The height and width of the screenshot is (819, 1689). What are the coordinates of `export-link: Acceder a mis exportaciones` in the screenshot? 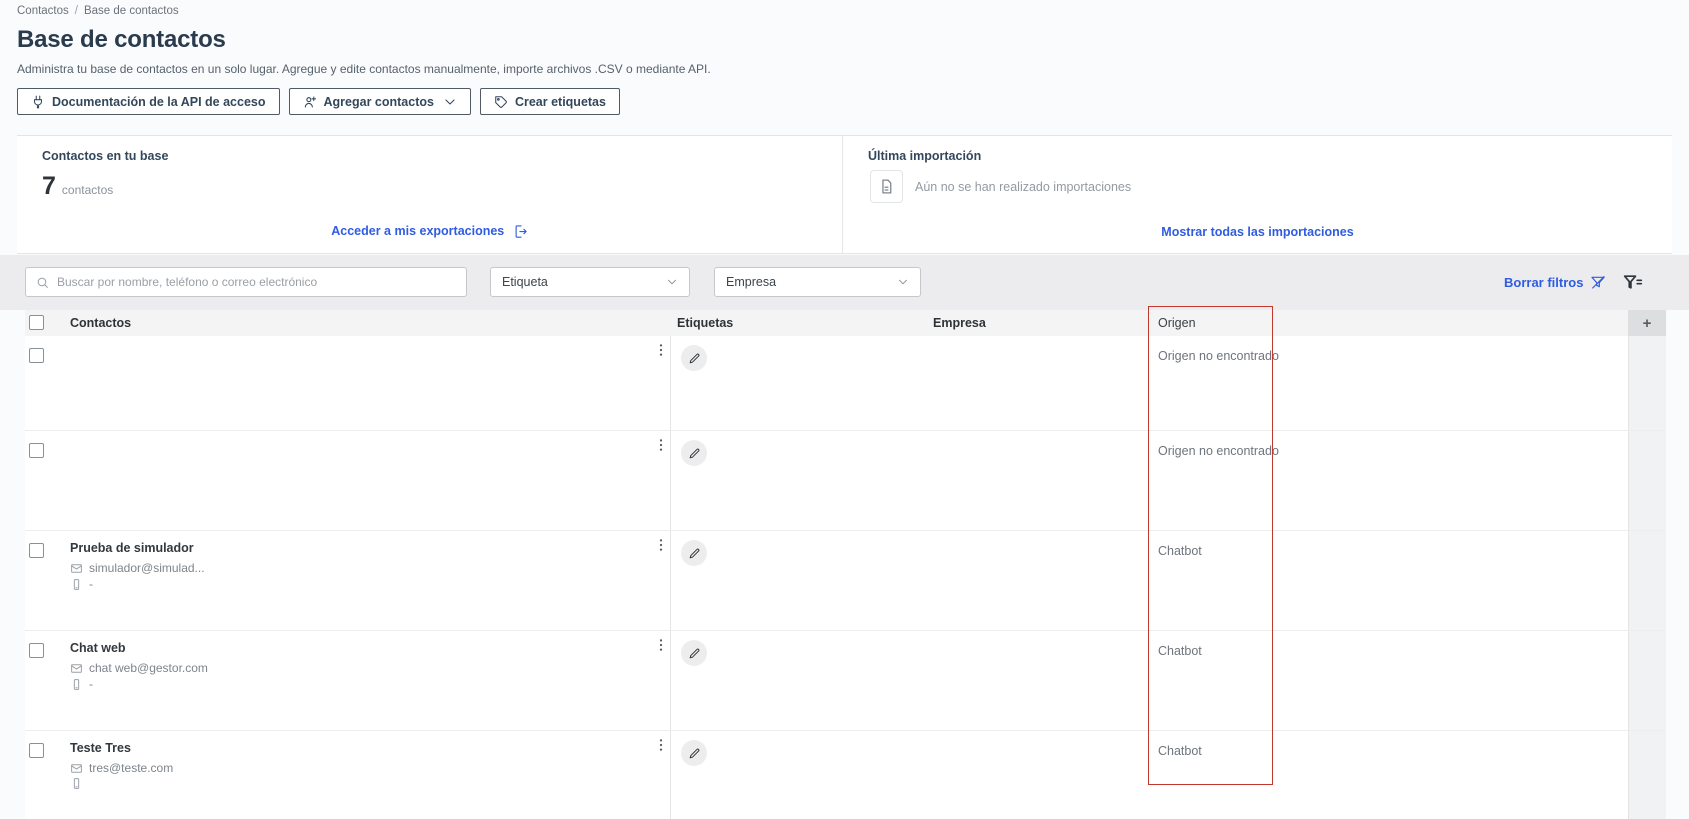 It's located at (429, 231).